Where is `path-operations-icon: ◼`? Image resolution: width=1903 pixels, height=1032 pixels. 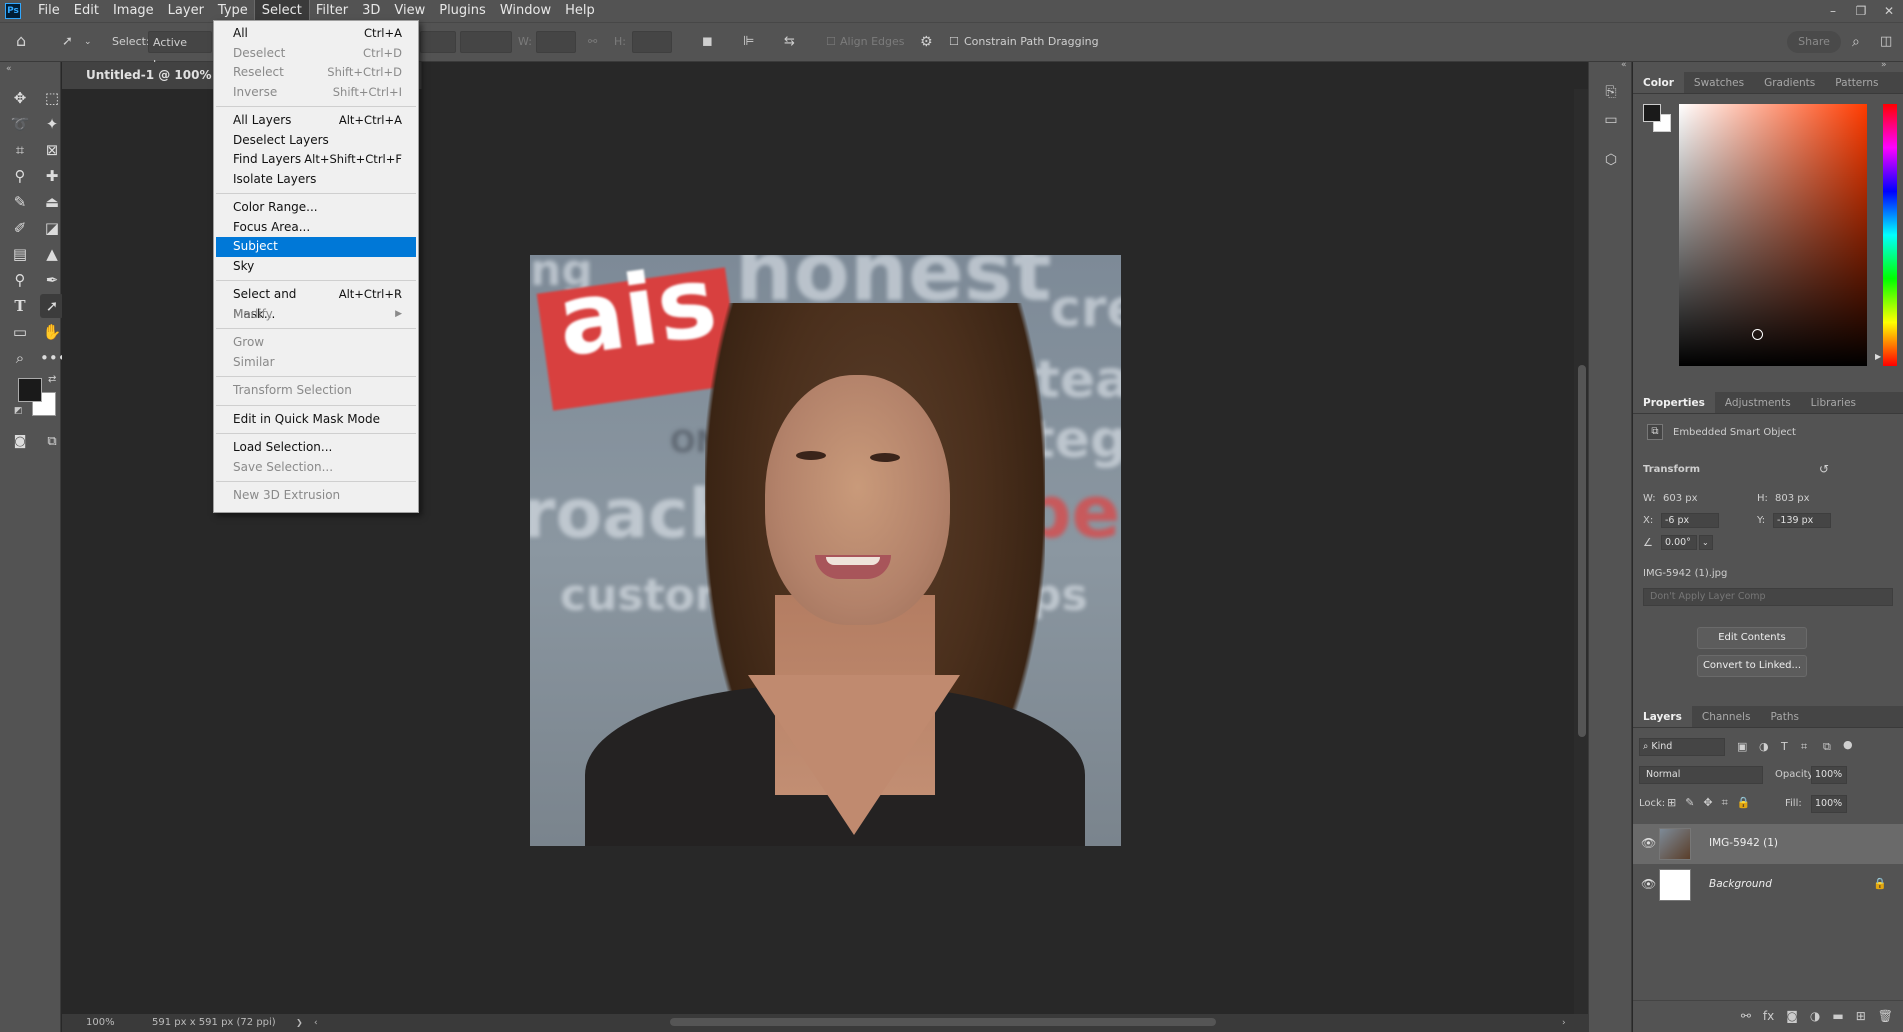
path-operations-icon: ◼ is located at coordinates (707, 42).